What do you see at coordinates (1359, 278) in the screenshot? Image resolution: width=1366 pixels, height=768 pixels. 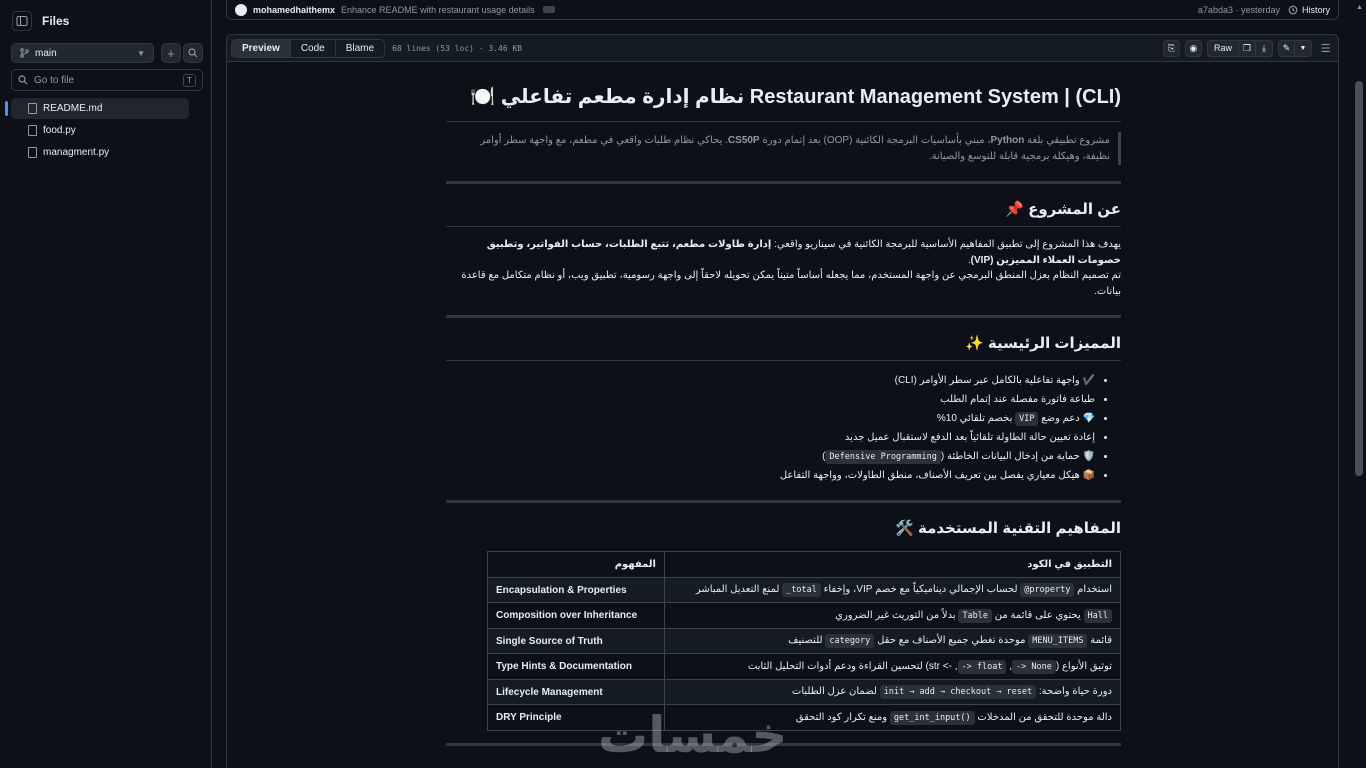 I see `scrollbar-thumb` at bounding box center [1359, 278].